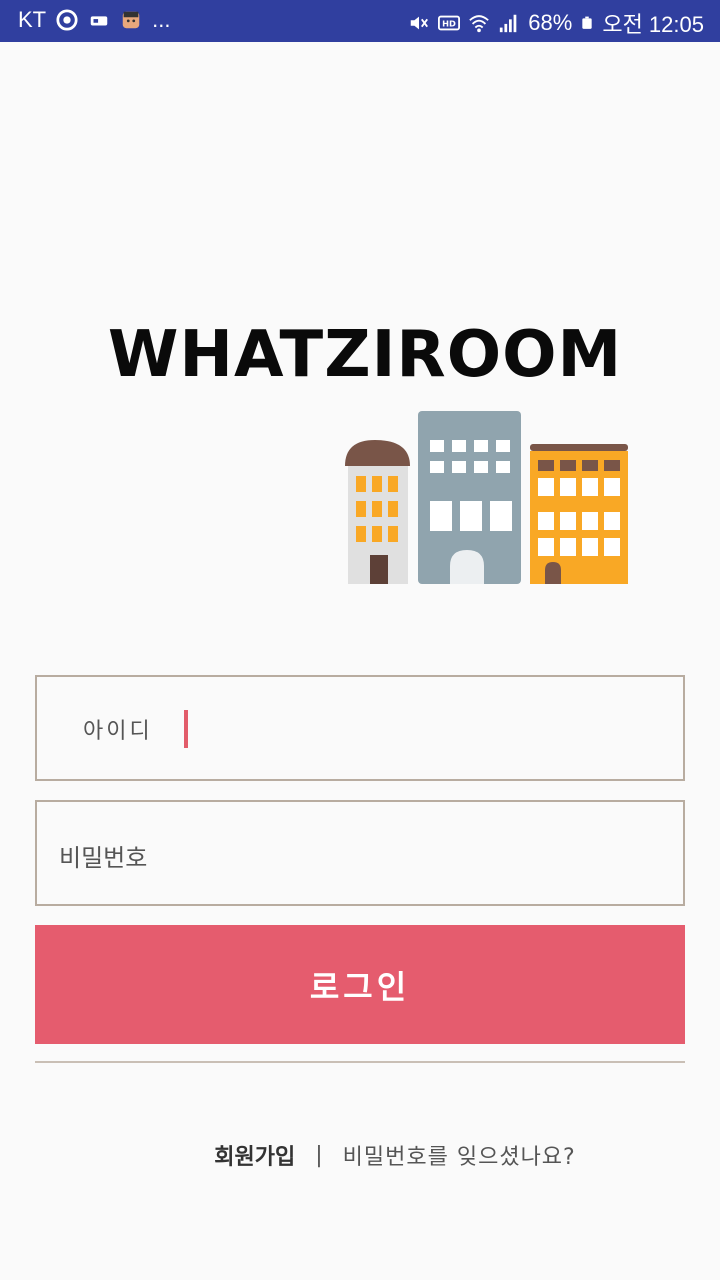 This screenshot has height=1280, width=720. I want to click on id-field: 아이디, so click(360, 728).